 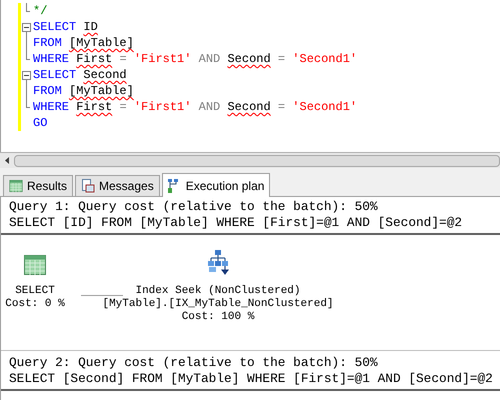 What do you see at coordinates (216, 185) in the screenshot?
I see `result-tab: Execution plan` at bounding box center [216, 185].